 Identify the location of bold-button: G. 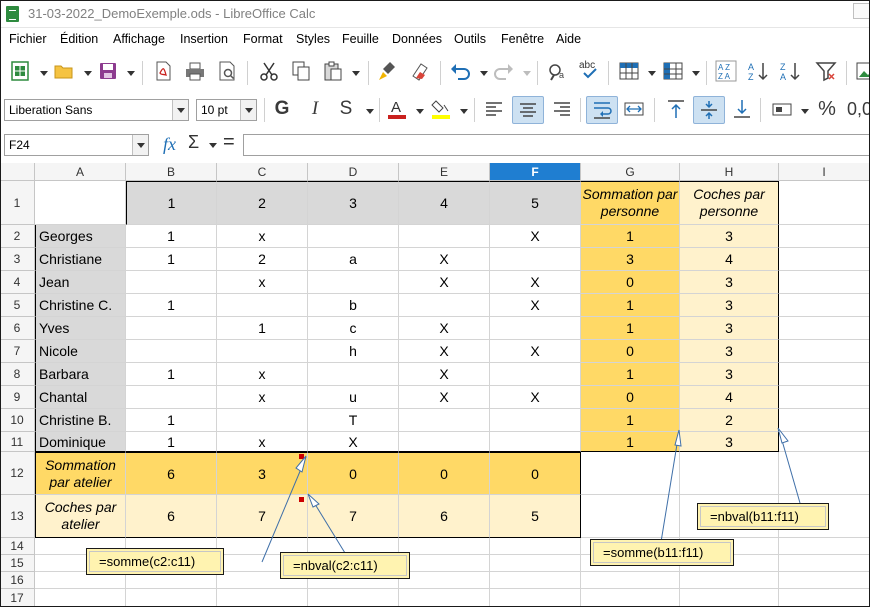
(282, 110).